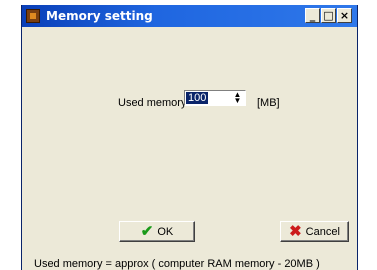  What do you see at coordinates (237, 98) in the screenshot?
I see `spinner-arrows-icon: ▲ ▼` at bounding box center [237, 98].